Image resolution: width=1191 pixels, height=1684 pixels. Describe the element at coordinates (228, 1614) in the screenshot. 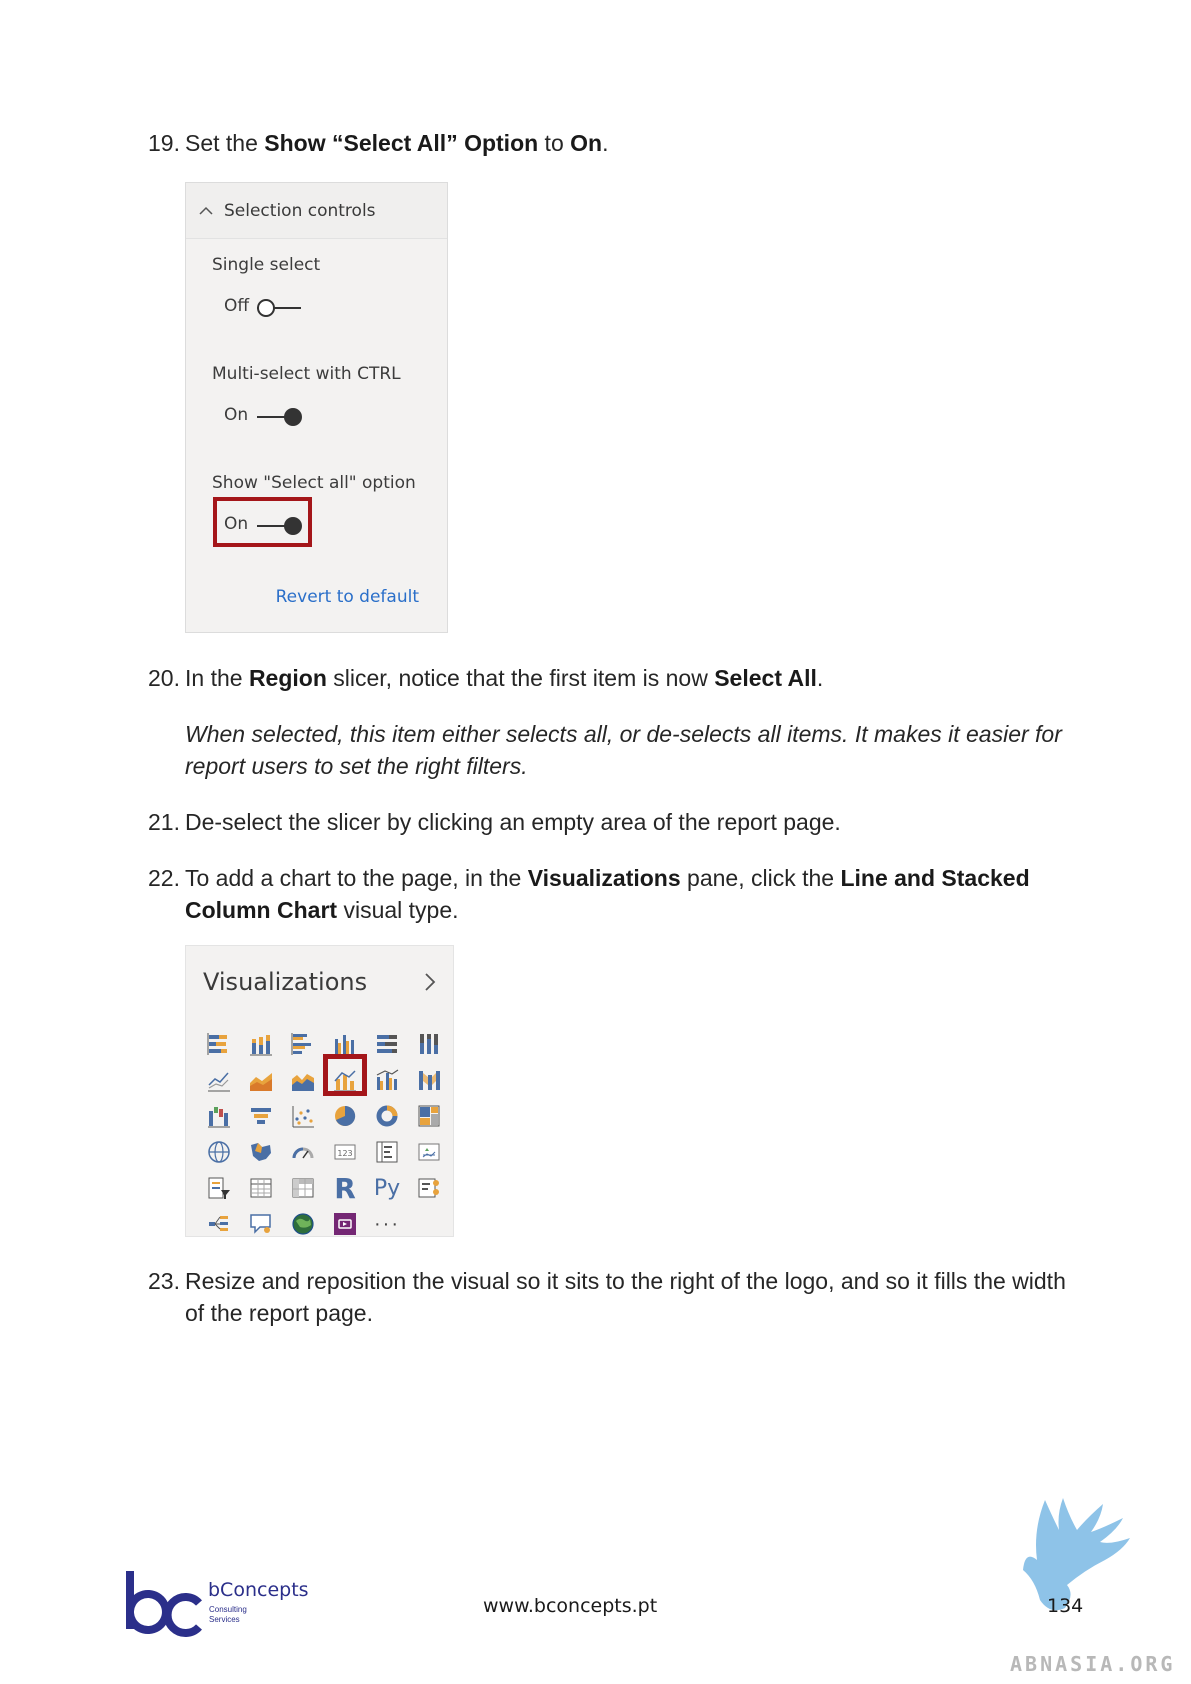

I see `brand-subtitle: Consulting Services` at that location.